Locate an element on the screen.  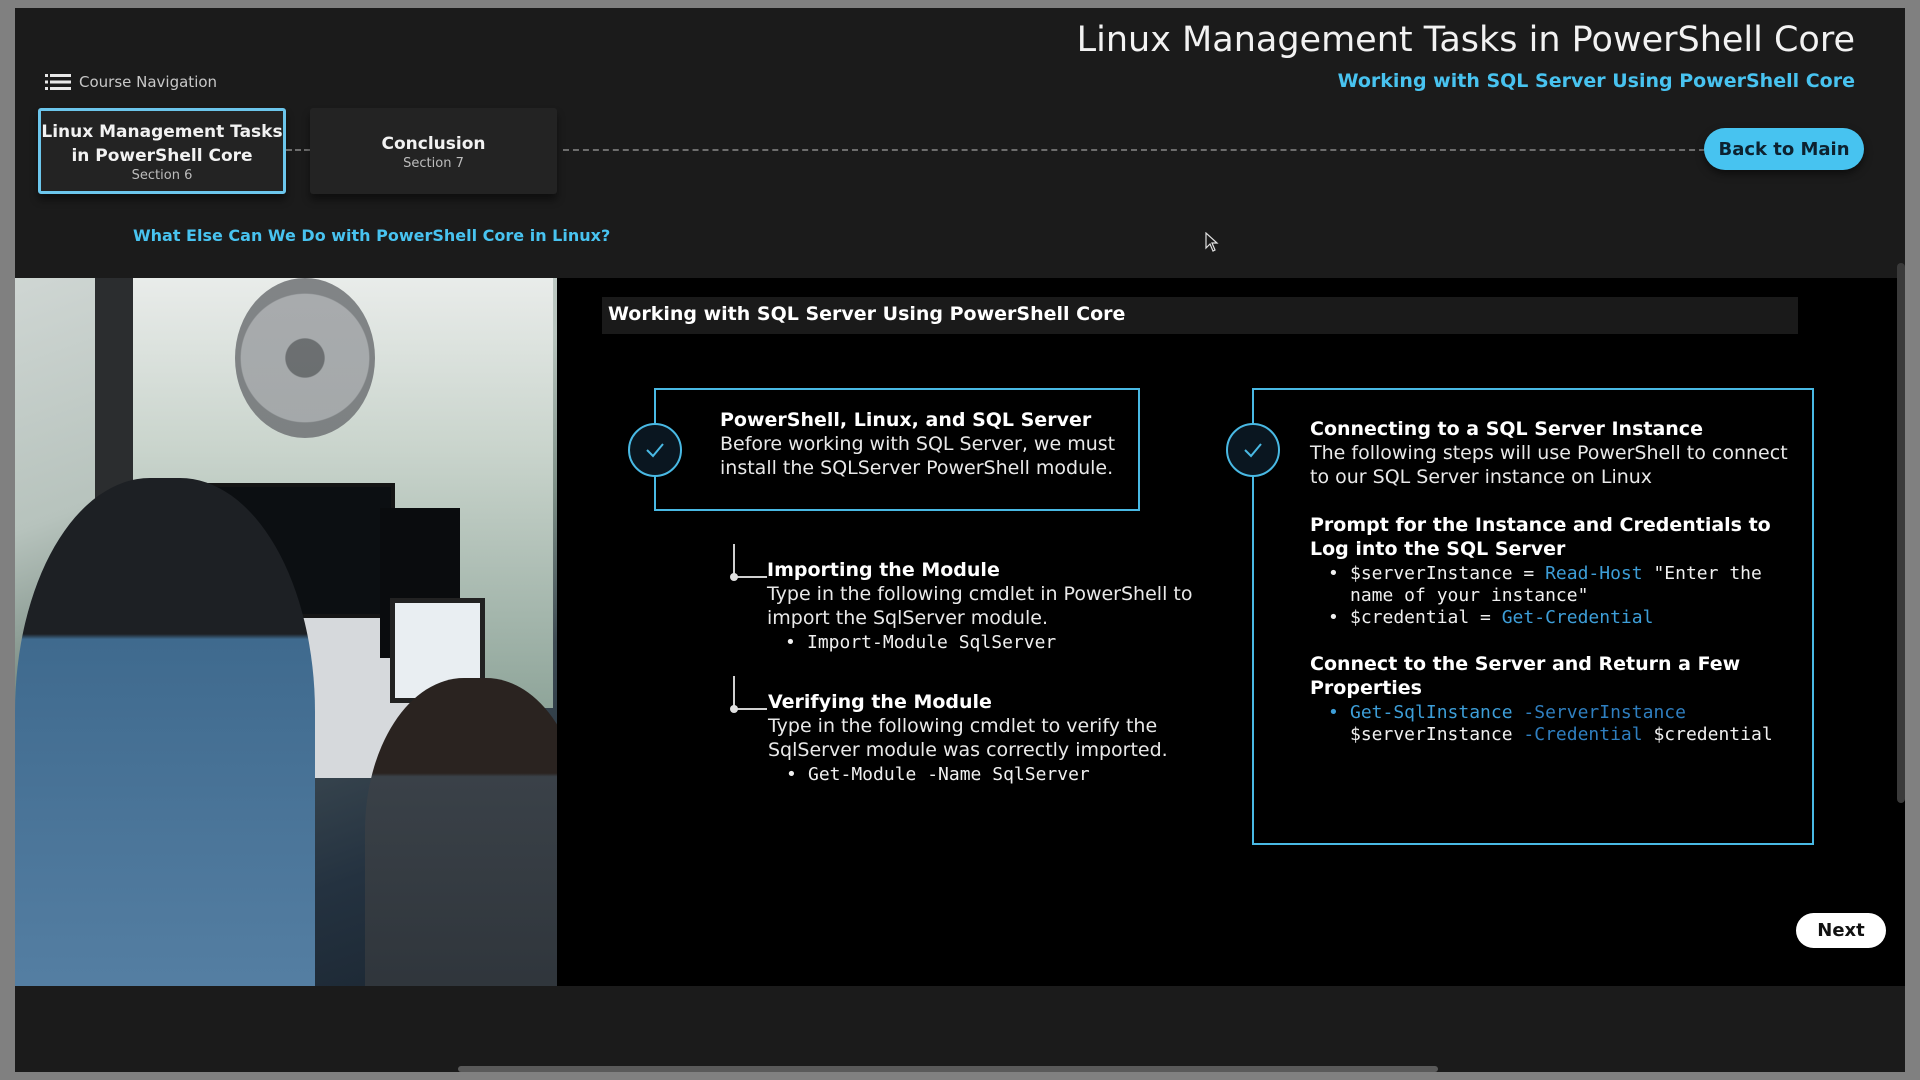
section-number: Section 6 is located at coordinates (162, 175).